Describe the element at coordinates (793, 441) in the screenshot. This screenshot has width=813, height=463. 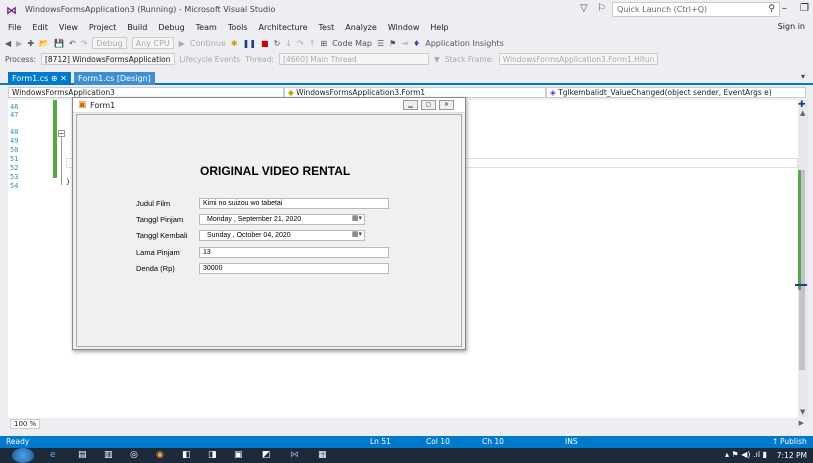
I see `publish-button: Publish` at that location.